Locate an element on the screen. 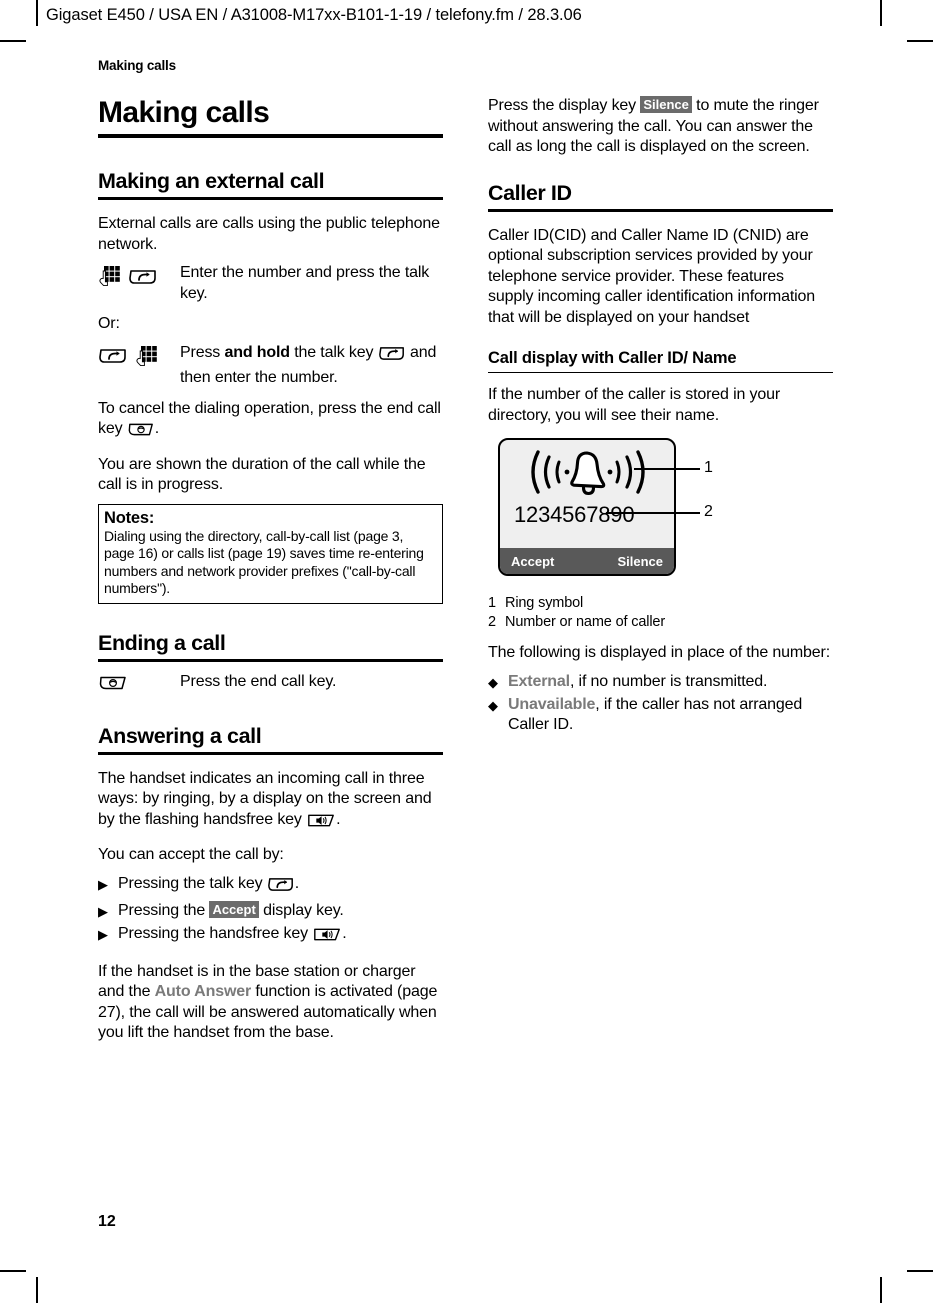 The image size is (933, 1303). list-item-text: Pressing the talk key . is located at coordinates (280, 887).